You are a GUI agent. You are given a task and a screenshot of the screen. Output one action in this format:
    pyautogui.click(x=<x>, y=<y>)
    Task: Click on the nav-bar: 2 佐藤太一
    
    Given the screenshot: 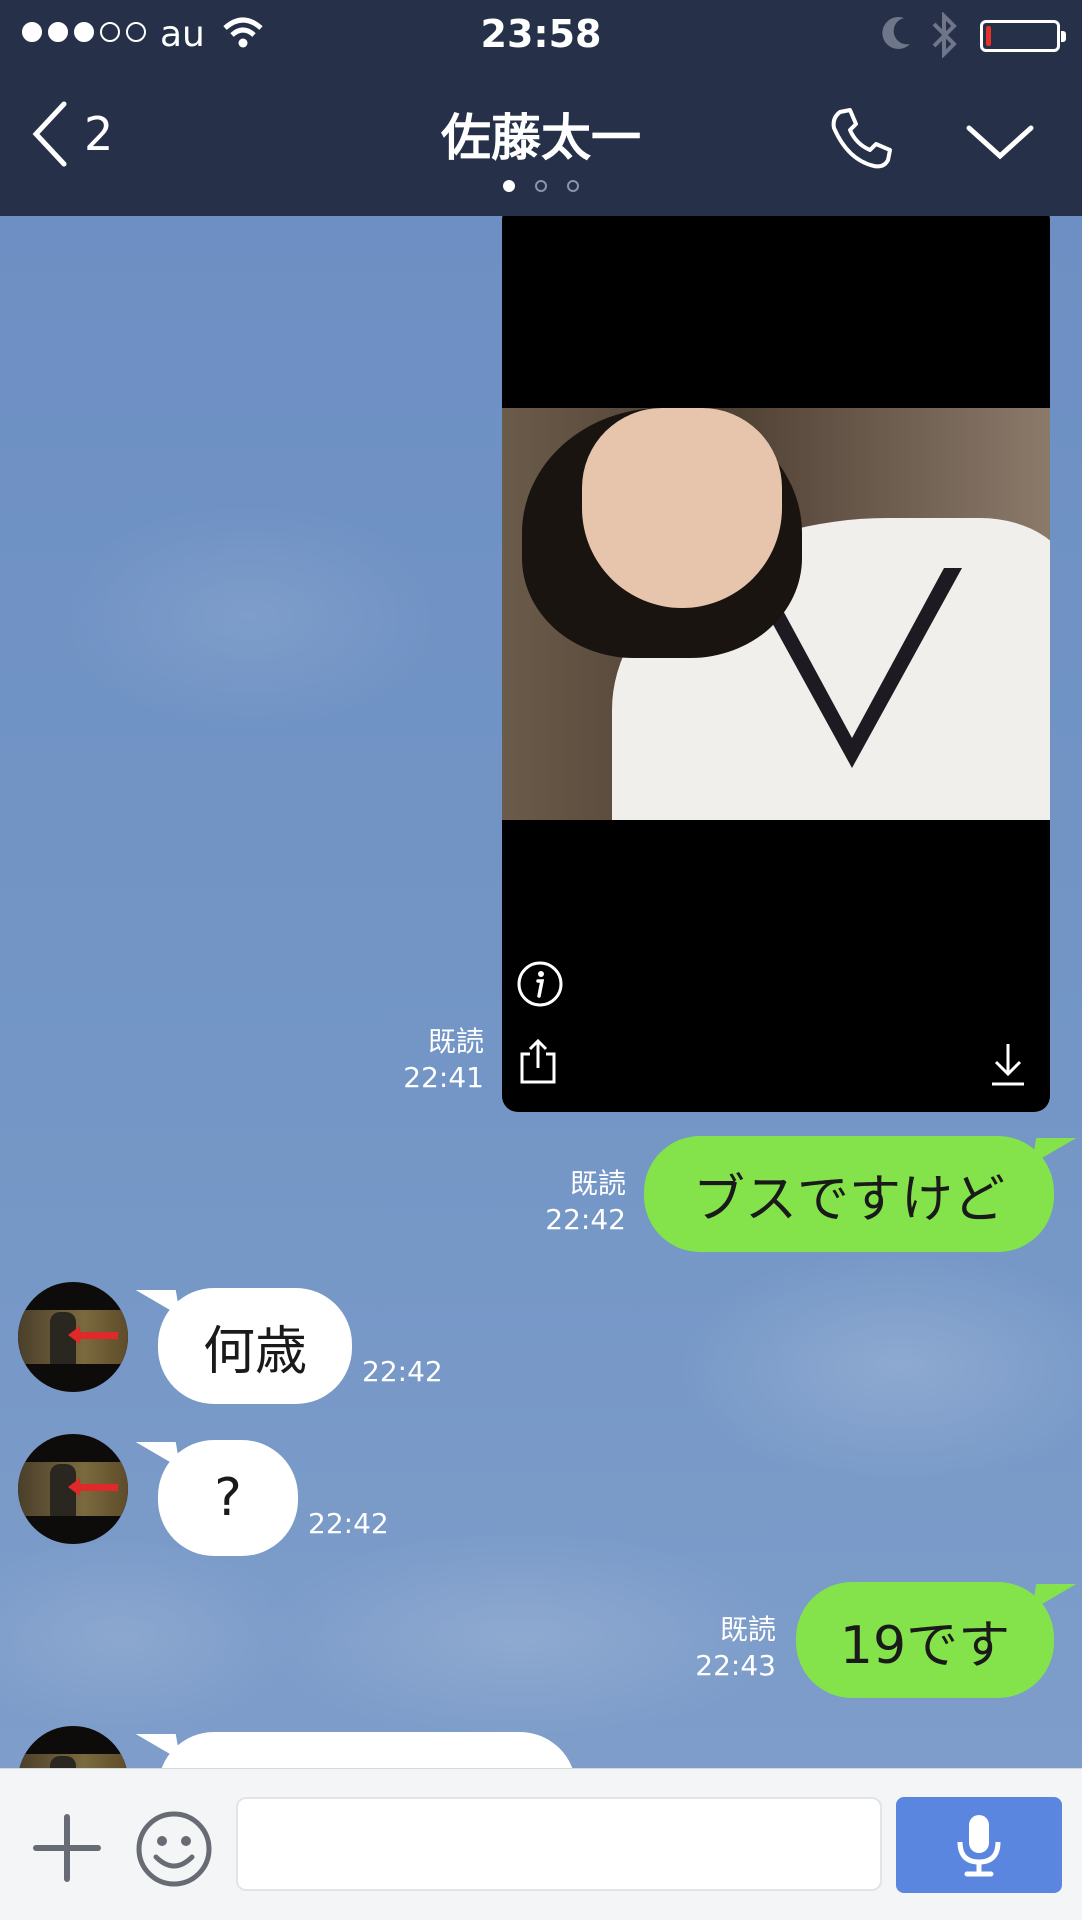 What is the action you would take?
    pyautogui.click(x=541, y=143)
    